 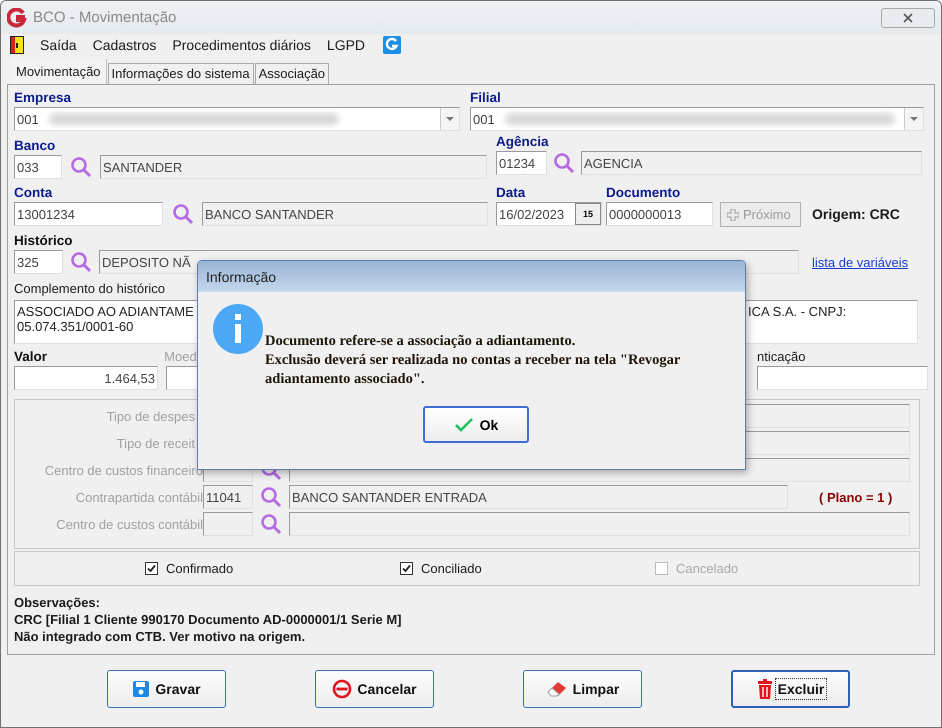 What do you see at coordinates (57, 602) in the screenshot?
I see `observation-text: Observações:` at bounding box center [57, 602].